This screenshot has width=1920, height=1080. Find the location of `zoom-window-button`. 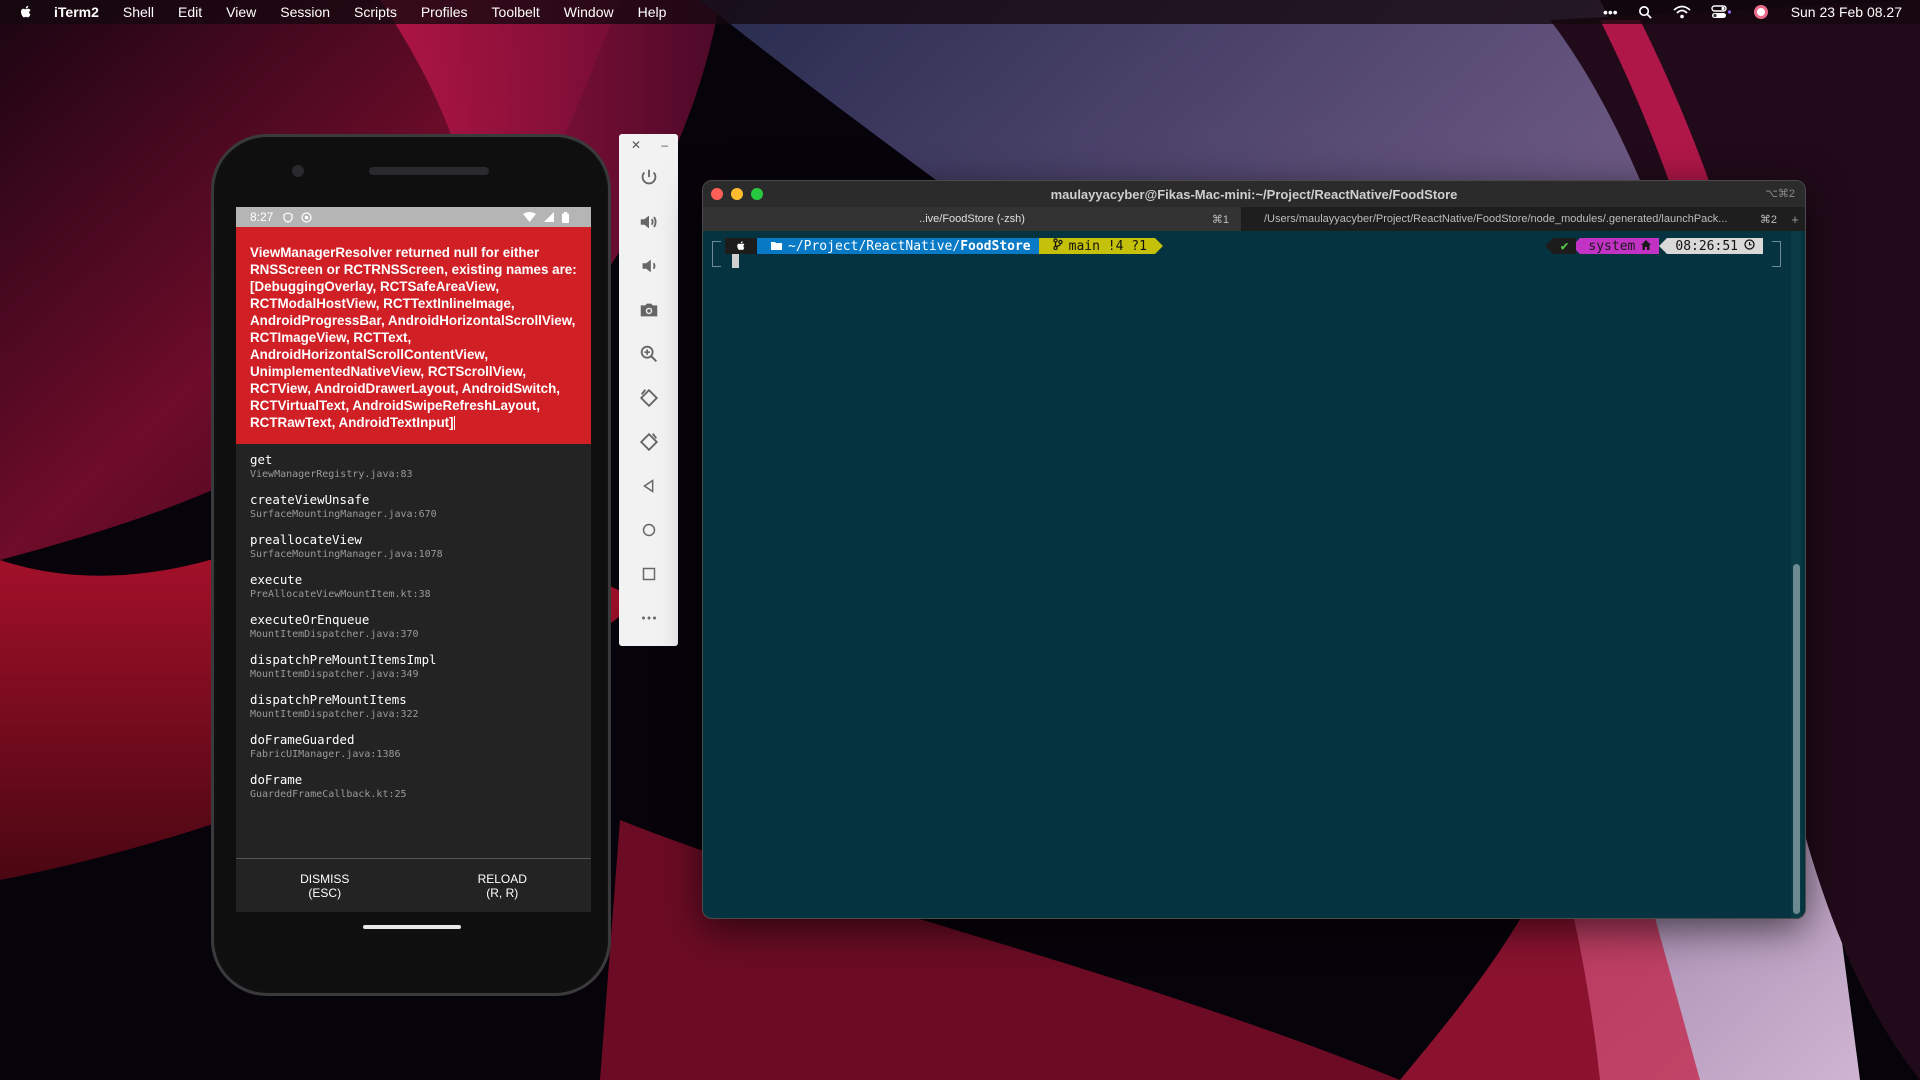

zoom-window-button is located at coordinates (757, 194).